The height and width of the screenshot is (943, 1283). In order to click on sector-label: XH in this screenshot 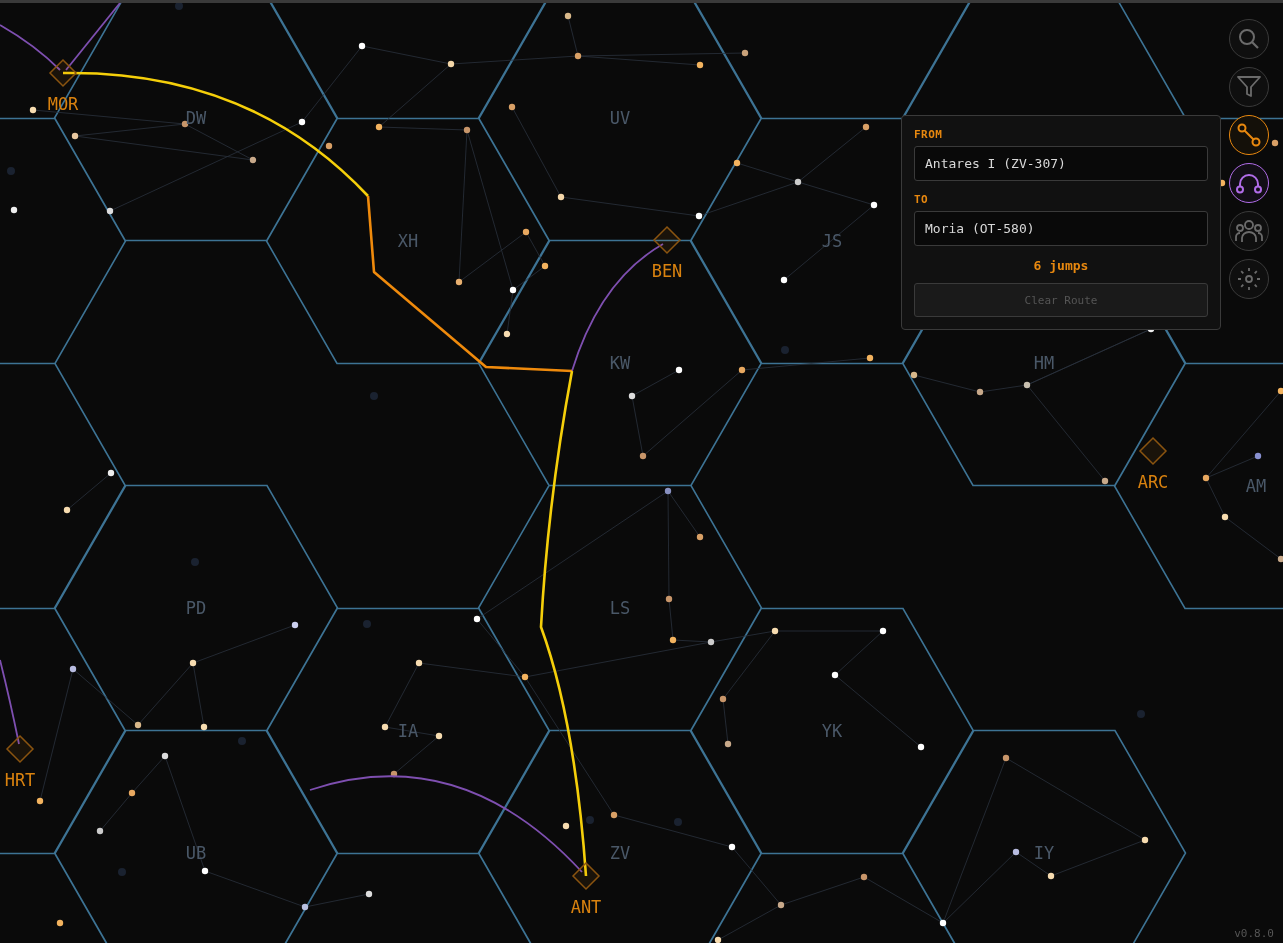, I will do `click(408, 241)`.